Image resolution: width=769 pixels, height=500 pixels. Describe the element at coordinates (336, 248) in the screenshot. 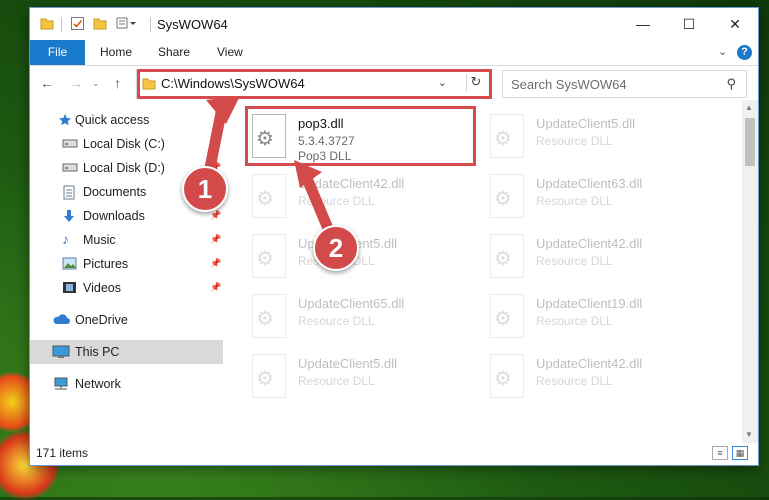

I see `step-2-badge: 2` at that location.